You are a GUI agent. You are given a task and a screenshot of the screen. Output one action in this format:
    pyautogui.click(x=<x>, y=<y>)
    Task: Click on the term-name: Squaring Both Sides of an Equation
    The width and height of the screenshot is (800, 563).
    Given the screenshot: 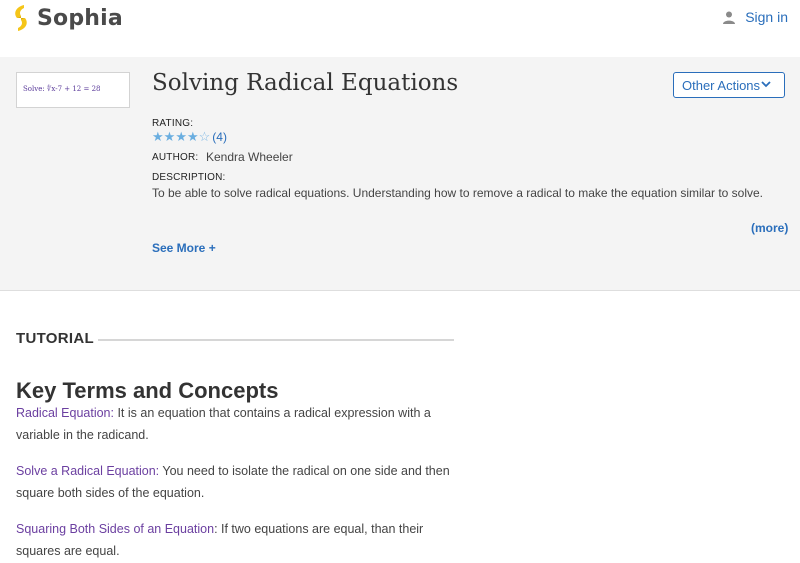 What is the action you would take?
    pyautogui.click(x=115, y=529)
    